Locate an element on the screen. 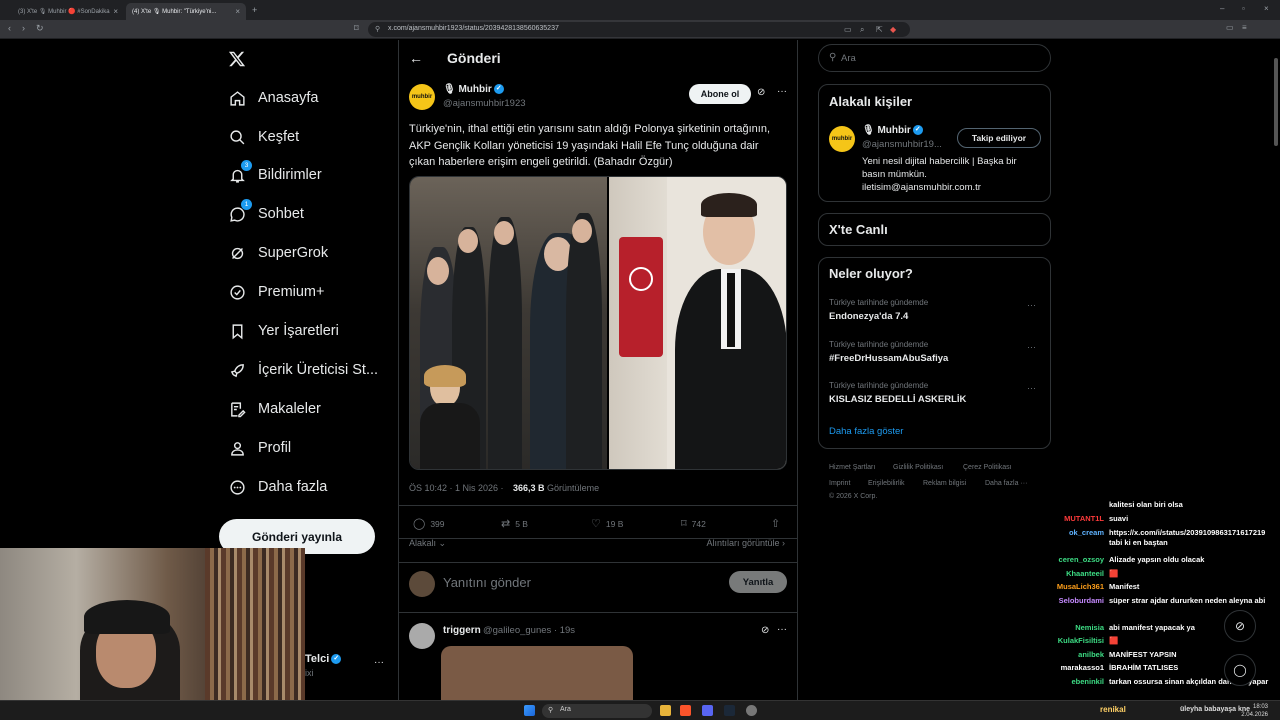 The height and width of the screenshot is (720, 1280). reply-media is located at coordinates (537, 676).